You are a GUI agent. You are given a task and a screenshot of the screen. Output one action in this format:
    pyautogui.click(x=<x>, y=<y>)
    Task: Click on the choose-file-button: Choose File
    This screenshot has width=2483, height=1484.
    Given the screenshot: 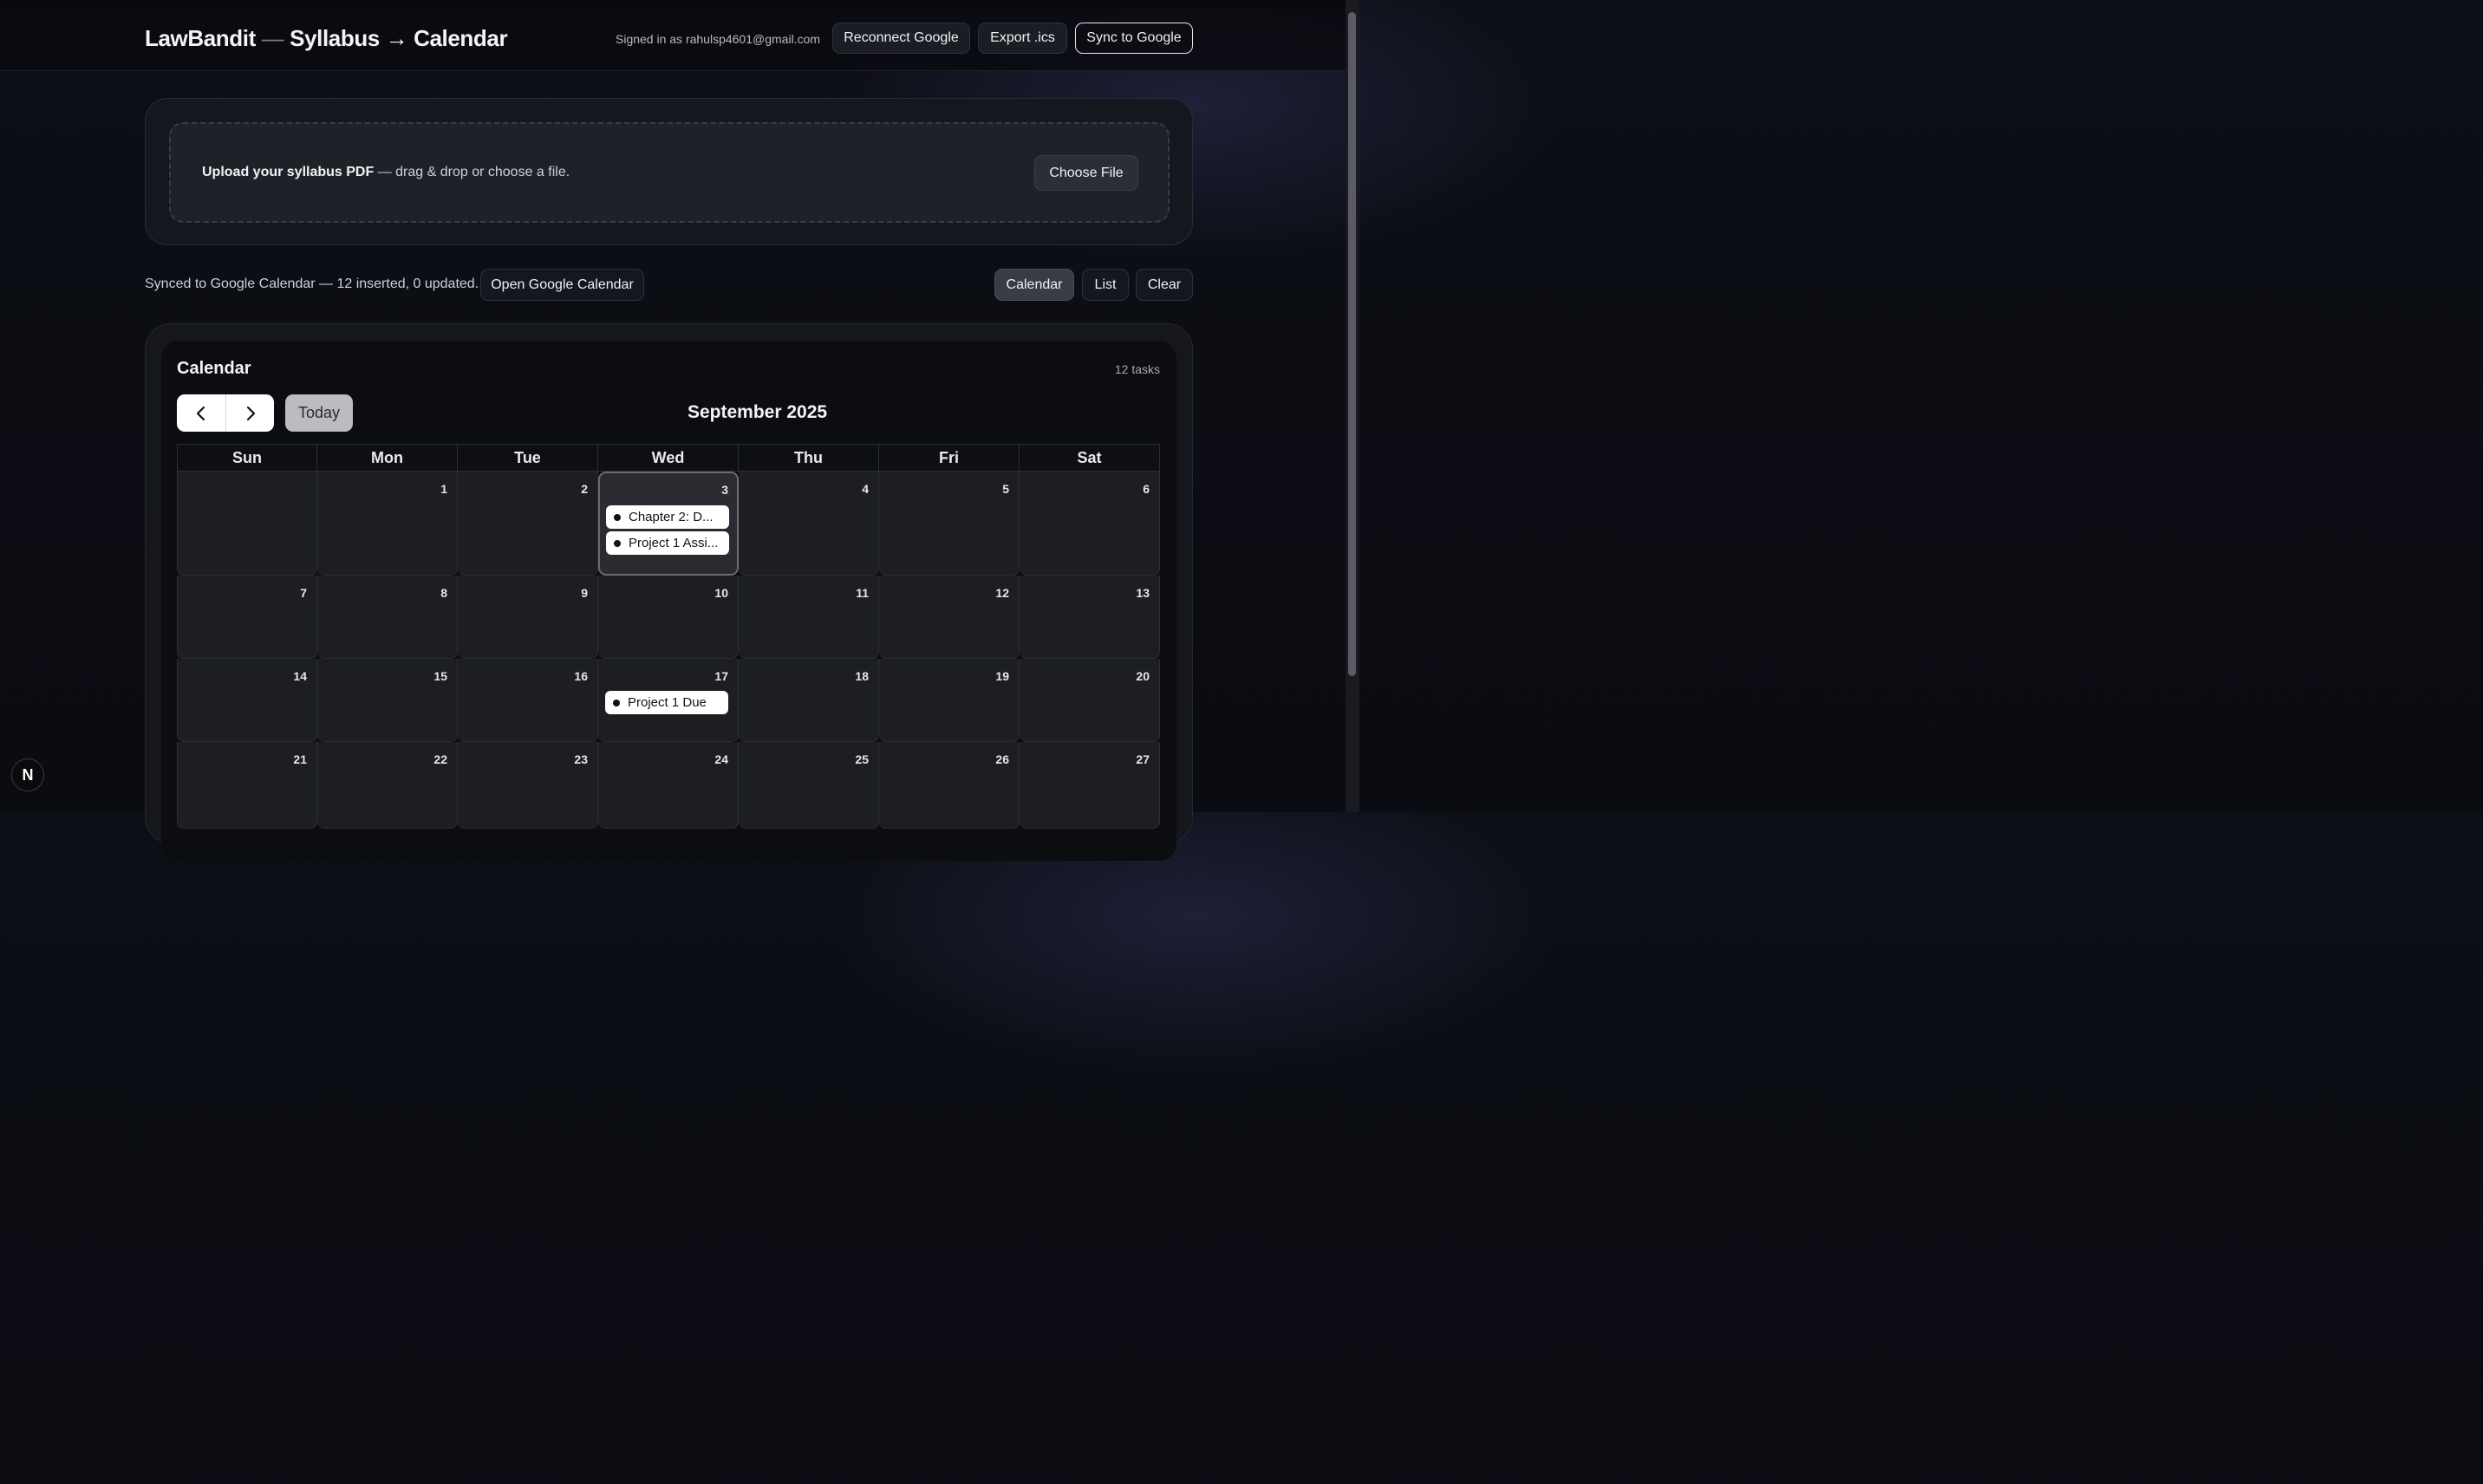 What is the action you would take?
    pyautogui.click(x=1086, y=173)
    